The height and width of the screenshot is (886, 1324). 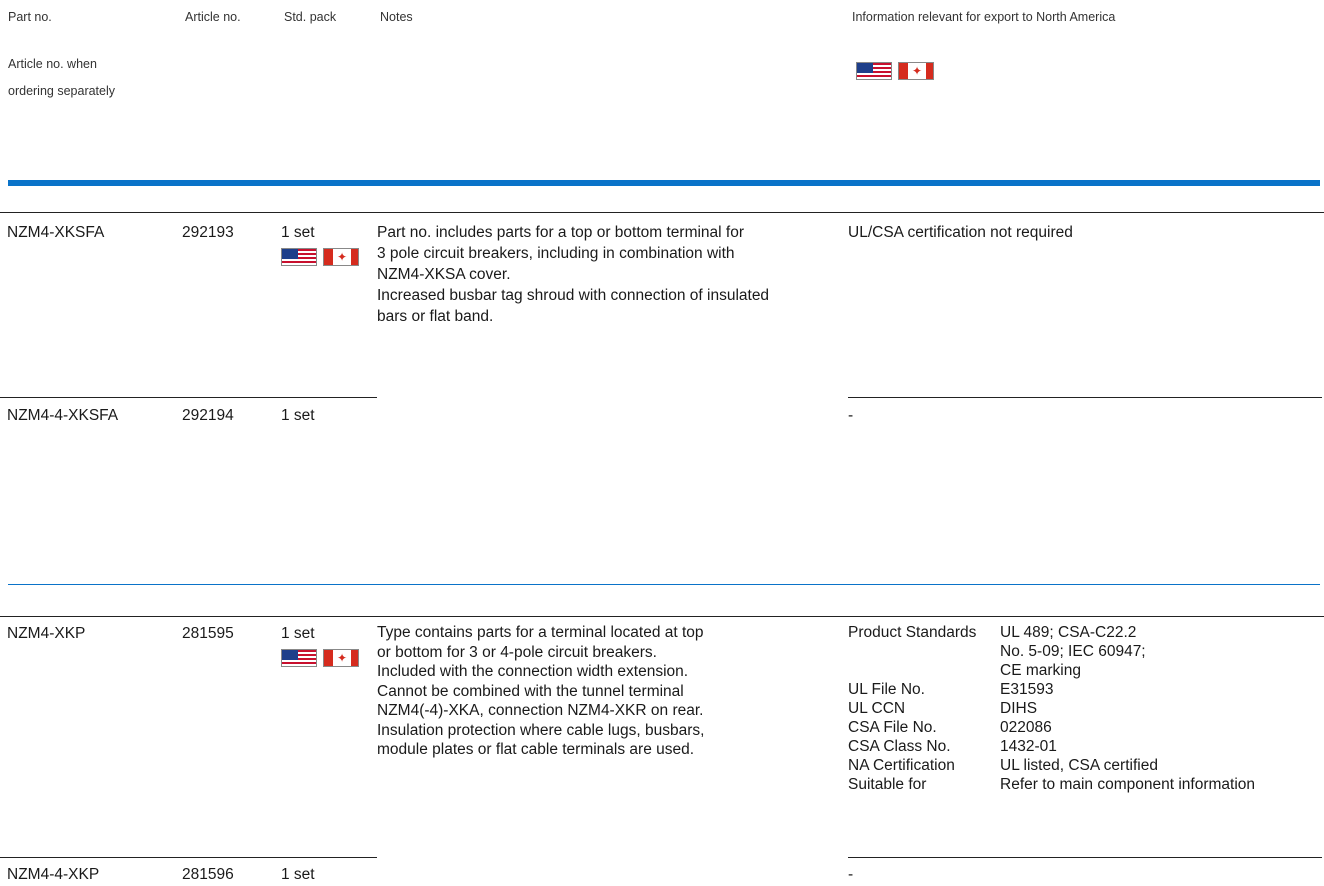 I want to click on part-no: NZM4-4-XKP, so click(x=53, y=874).